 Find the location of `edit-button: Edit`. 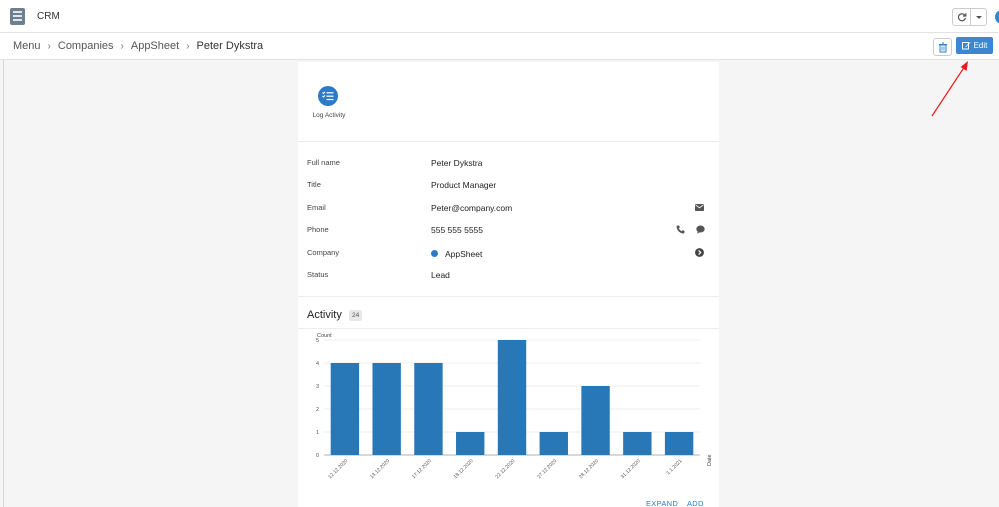

edit-button: Edit is located at coordinates (974, 45).